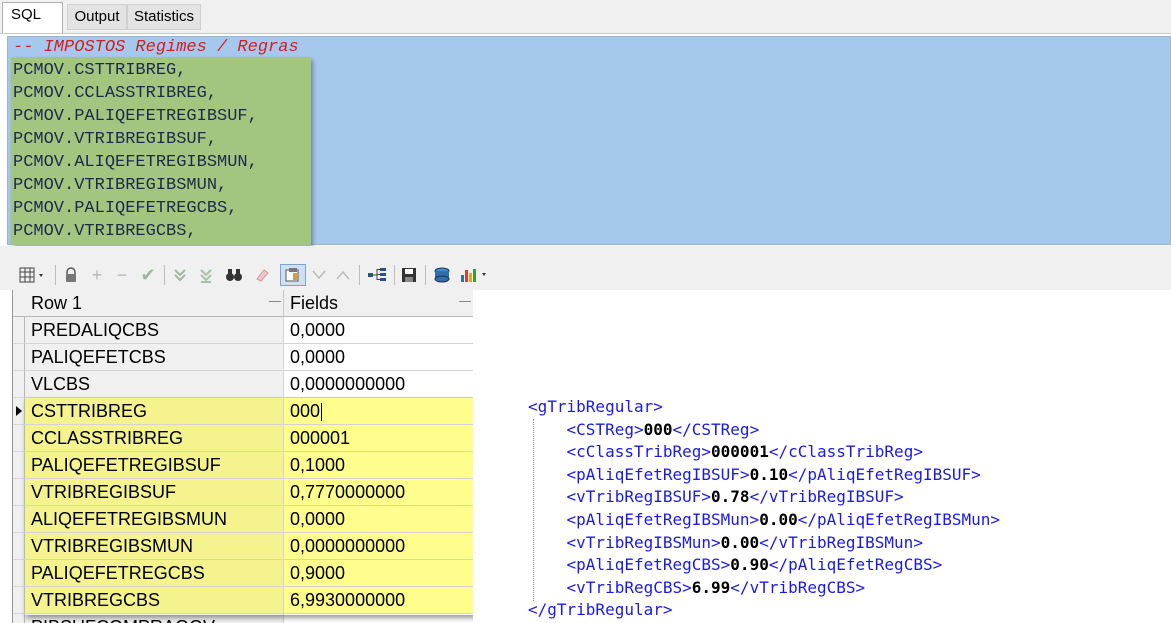  I want to click on xml-close-tag: </pAliqEfetRegIBSMun>, so click(899, 519).